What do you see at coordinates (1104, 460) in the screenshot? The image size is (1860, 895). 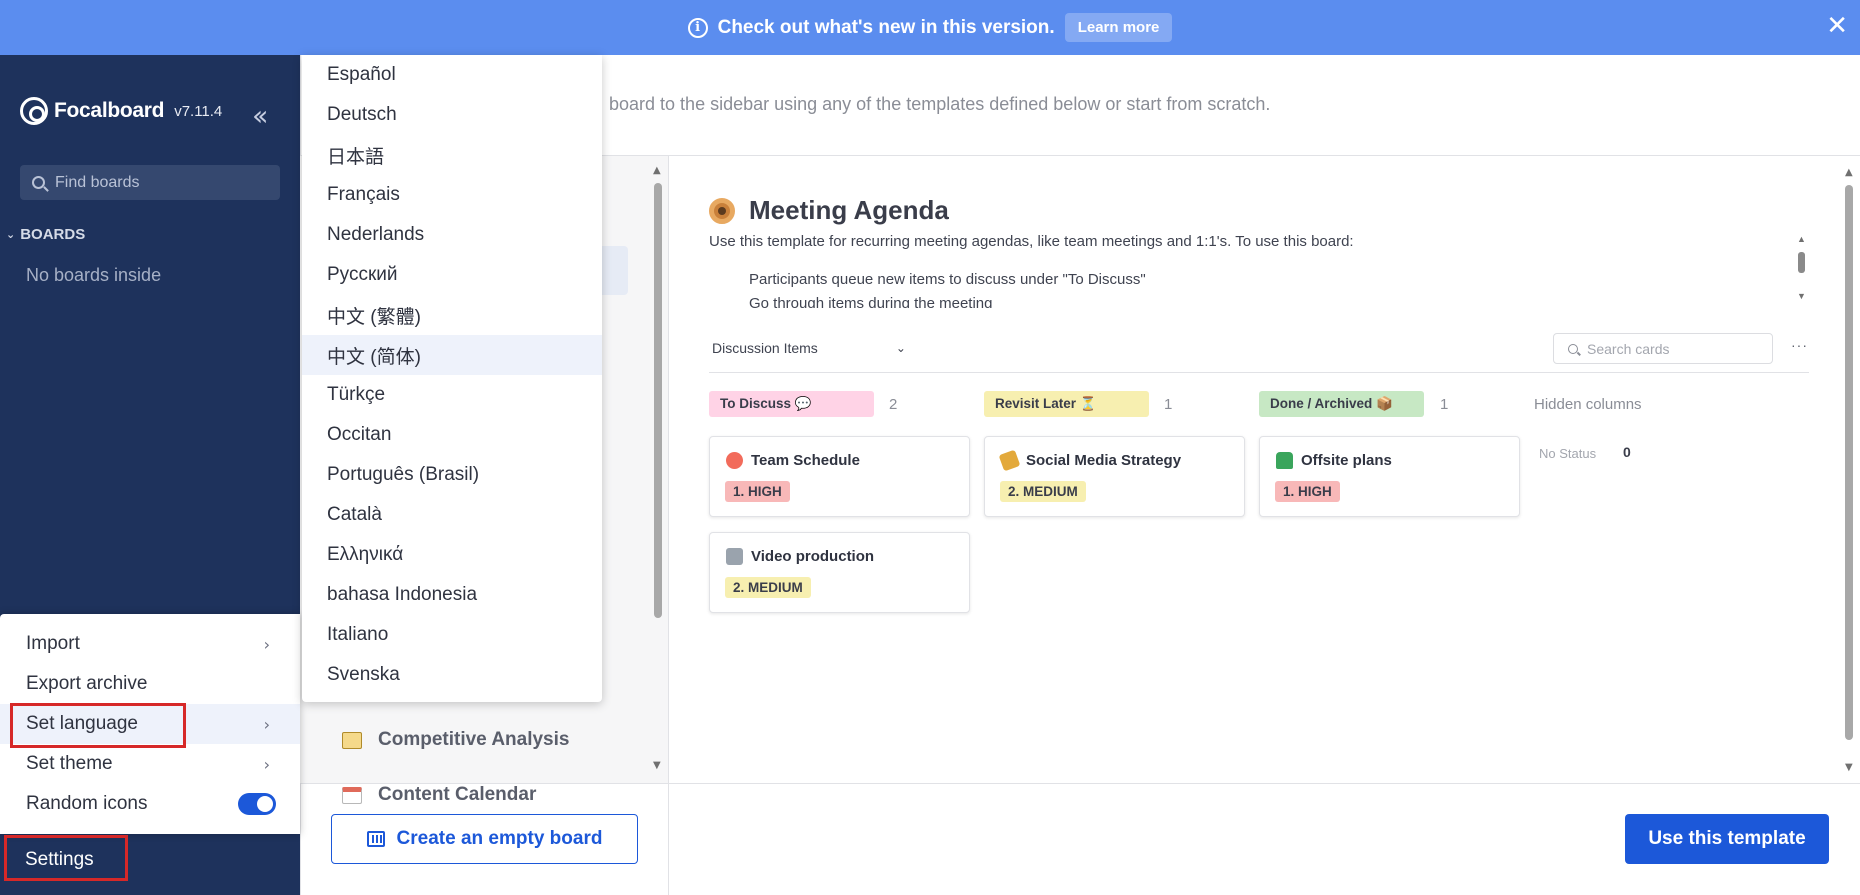 I see `card-title-text: Social Media Strategy` at bounding box center [1104, 460].